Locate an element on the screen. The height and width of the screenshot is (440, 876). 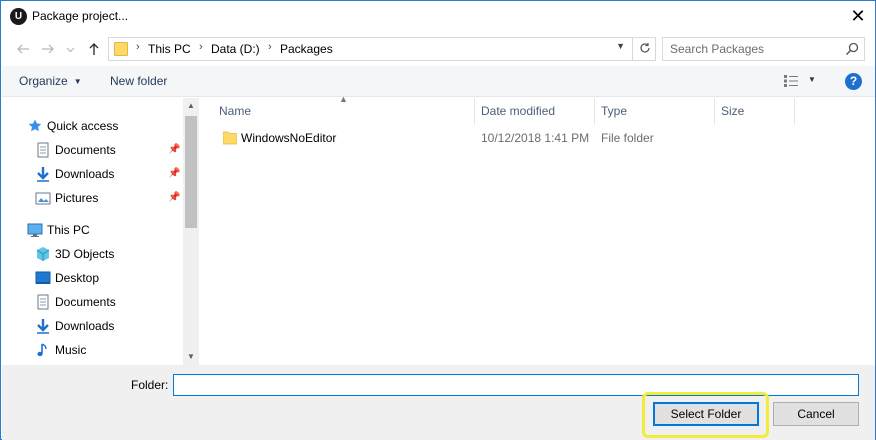
unreal-engine-icon: U is located at coordinates (18, 16).